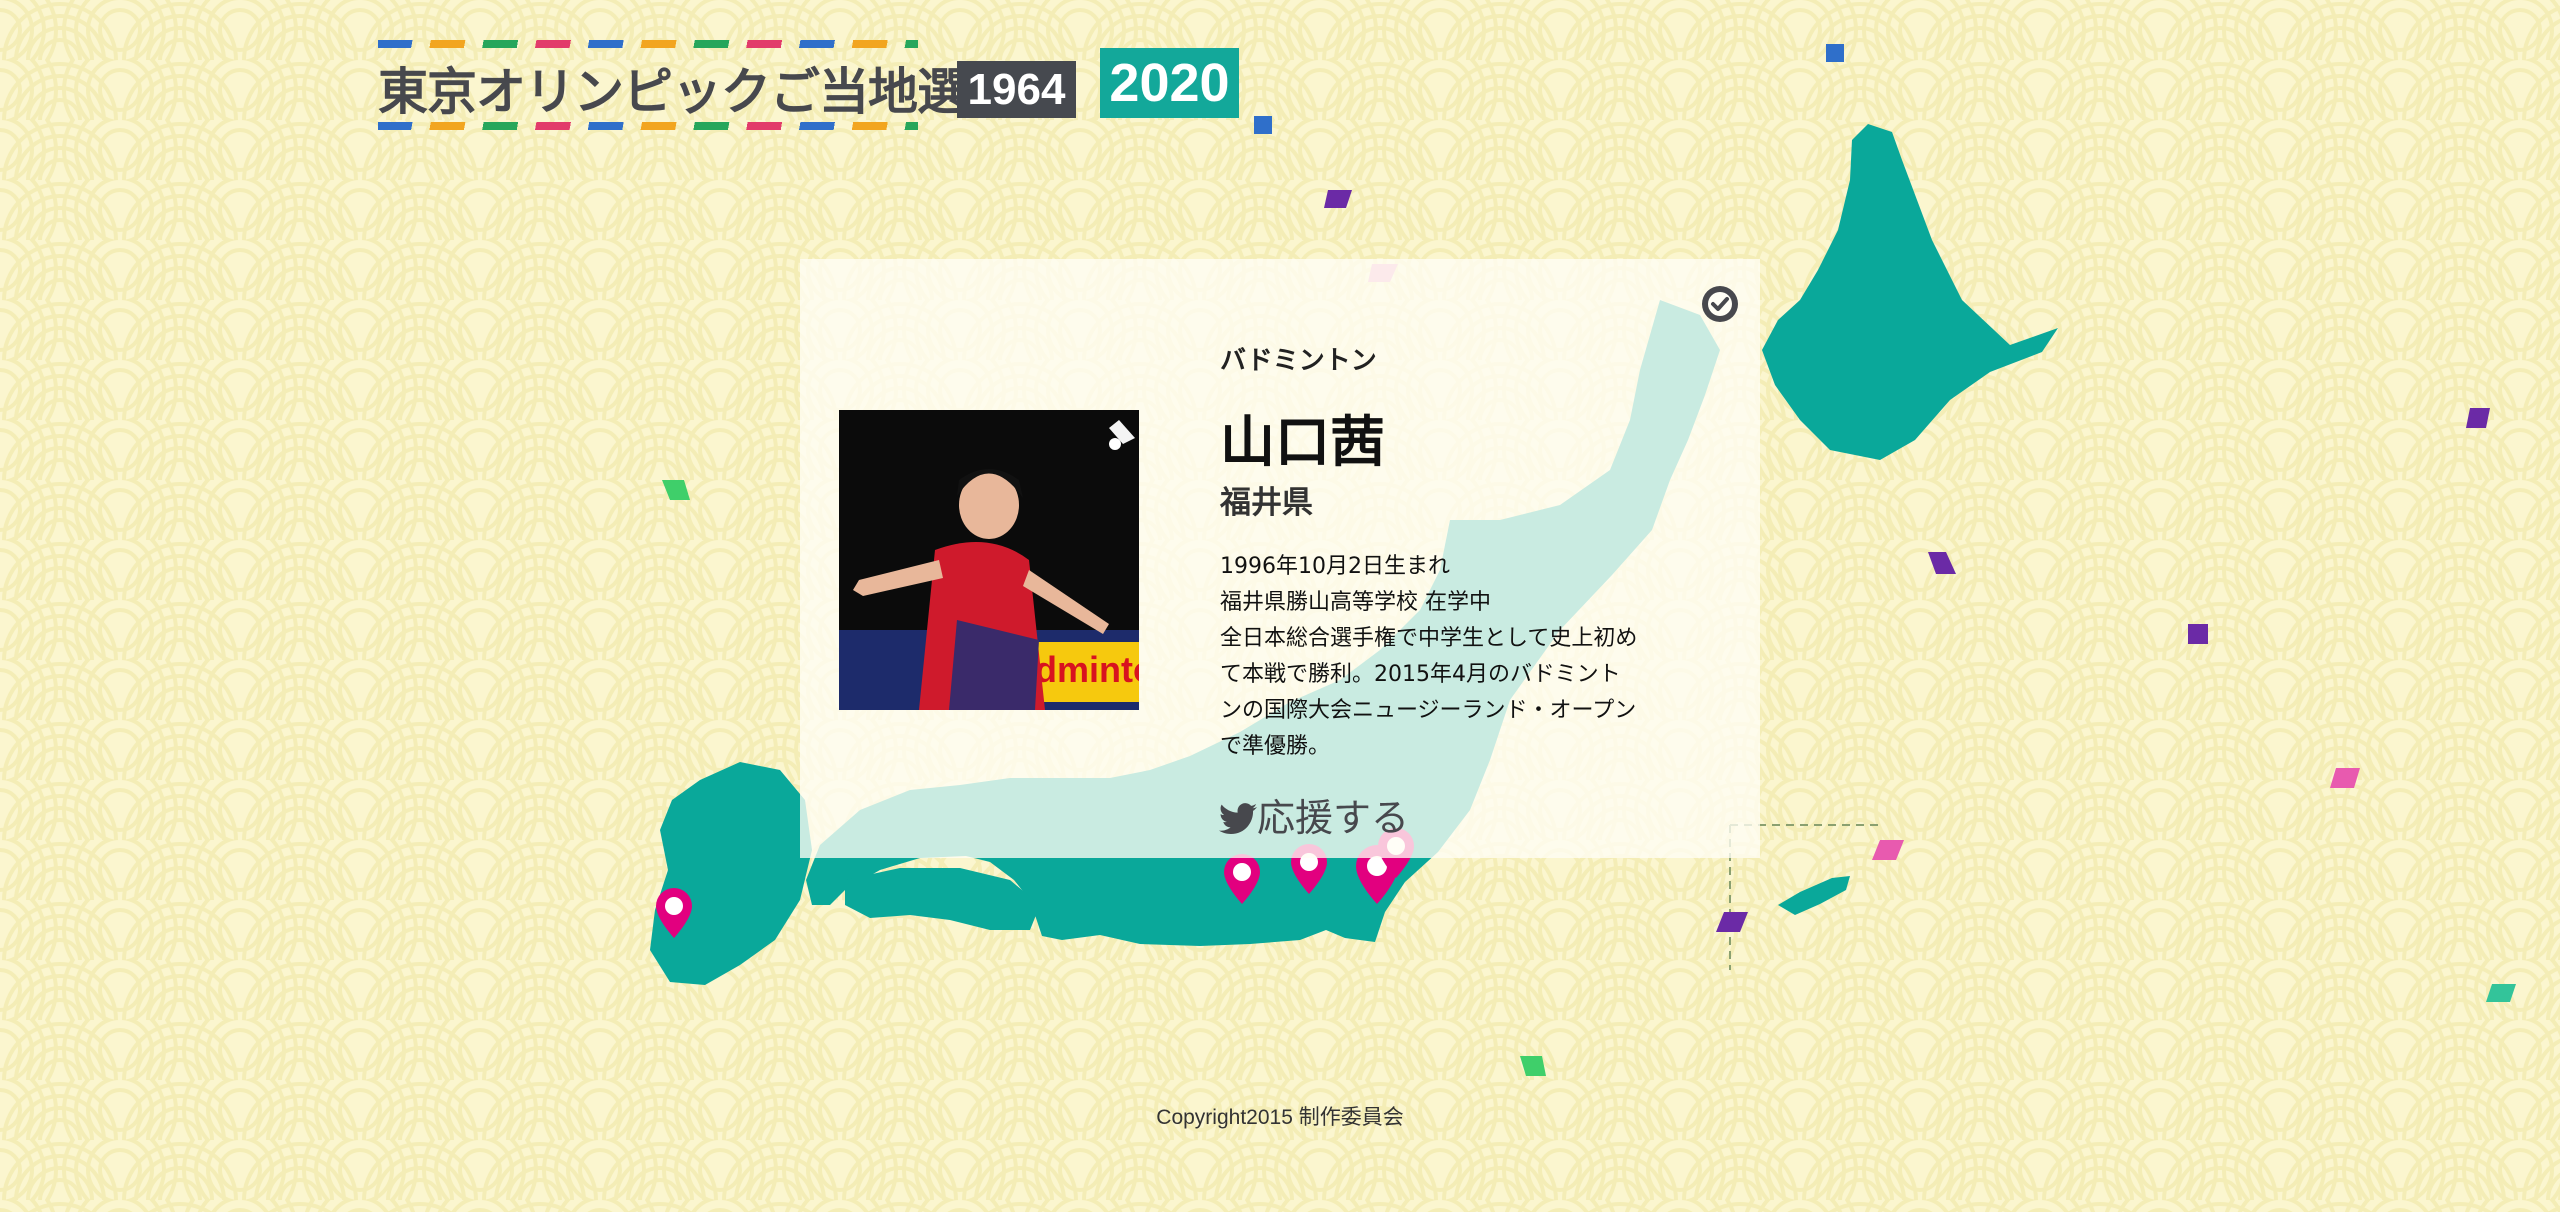 This screenshot has height=1212, width=2560. What do you see at coordinates (1280, 1117) in the screenshot?
I see `footer-copyright: Copyright2015 制作委員会` at bounding box center [1280, 1117].